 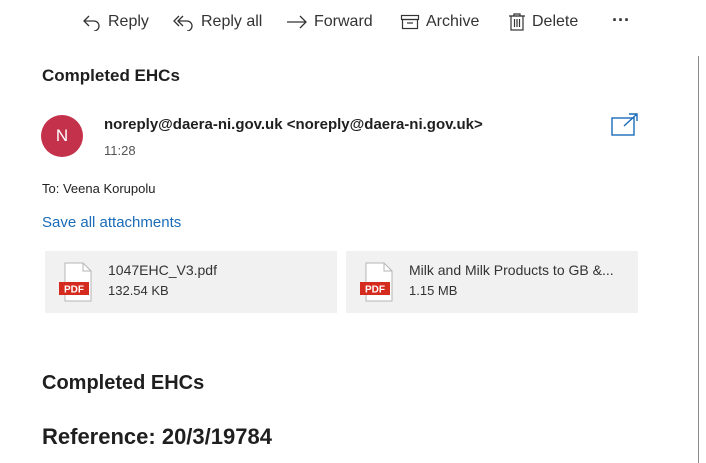 What do you see at coordinates (51, 188) in the screenshot?
I see `to-label: To:` at bounding box center [51, 188].